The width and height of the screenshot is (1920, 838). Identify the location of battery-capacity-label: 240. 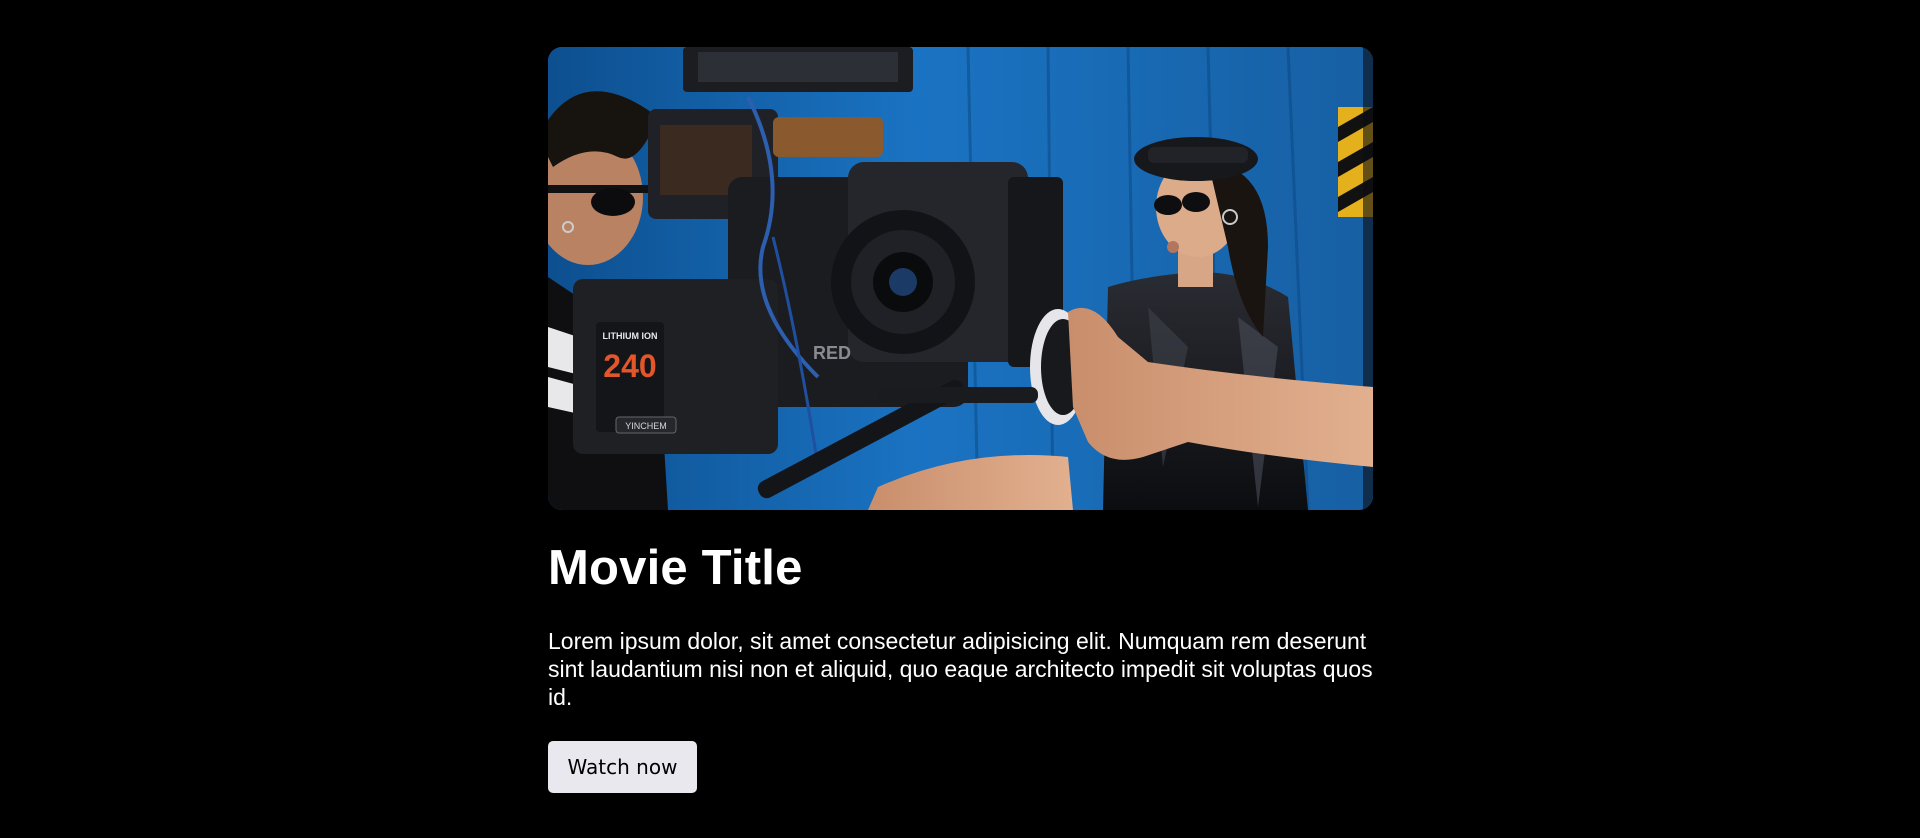
(629, 366).